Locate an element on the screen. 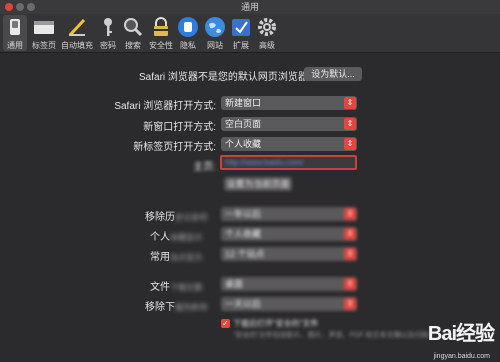 The image size is (500, 362). favorites-select: 个人收藏 ⇕ is located at coordinates (289, 234).